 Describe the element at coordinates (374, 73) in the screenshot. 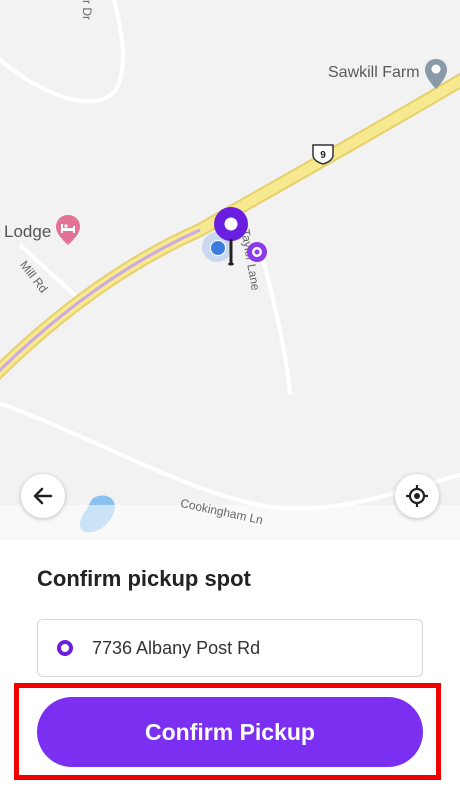

I see `place-label-sawkill-farm: Sawkill Farm` at that location.